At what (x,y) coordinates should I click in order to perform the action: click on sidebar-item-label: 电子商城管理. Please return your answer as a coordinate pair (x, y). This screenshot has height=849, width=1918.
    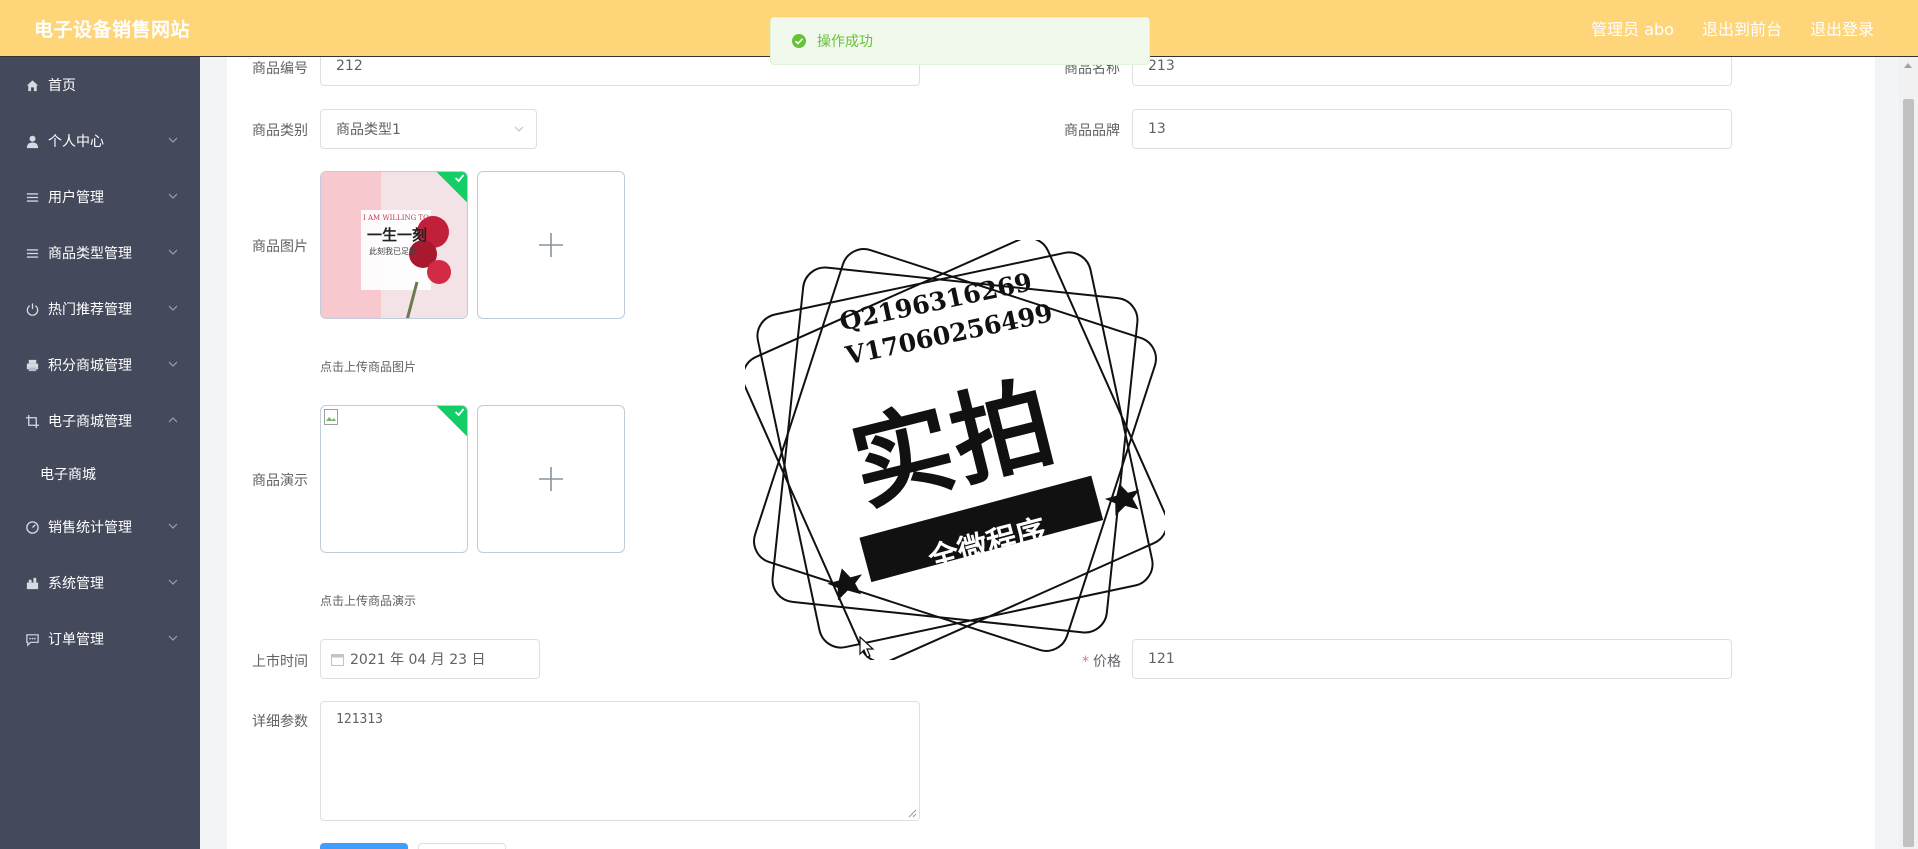
    Looking at the image, I should click on (90, 422).